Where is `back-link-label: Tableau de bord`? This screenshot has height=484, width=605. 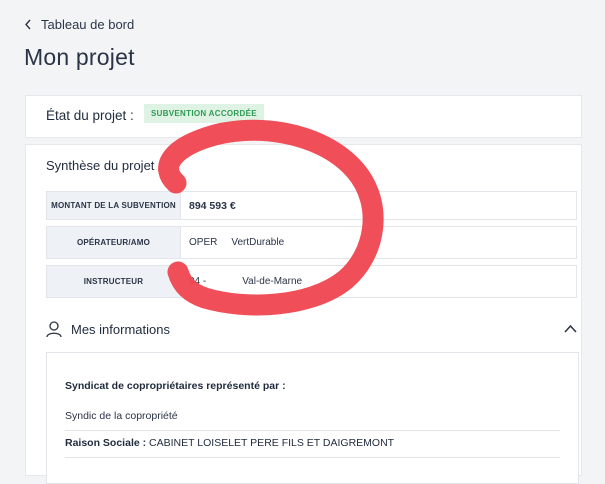 back-link-label: Tableau de bord is located at coordinates (88, 24).